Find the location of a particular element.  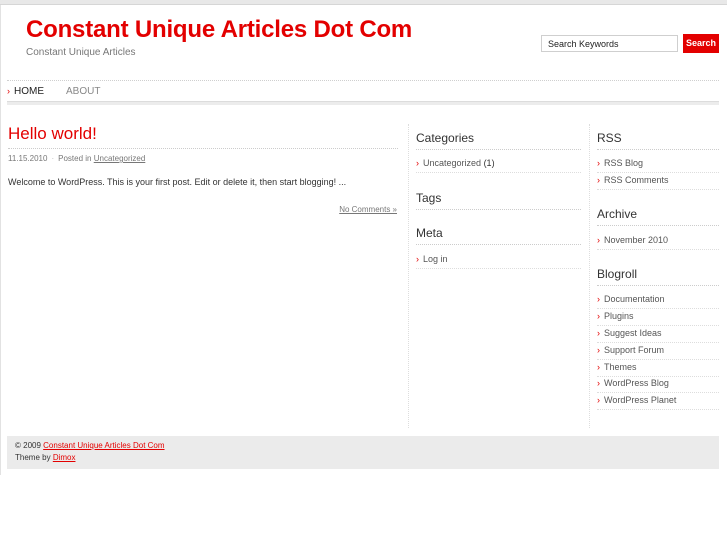

meta-heading: Meta is located at coordinates (429, 233).